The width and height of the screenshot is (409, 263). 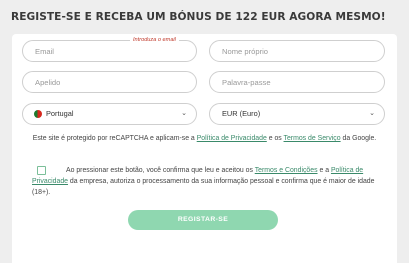 I want to click on recaptcha-text: da Google., so click(x=358, y=138).